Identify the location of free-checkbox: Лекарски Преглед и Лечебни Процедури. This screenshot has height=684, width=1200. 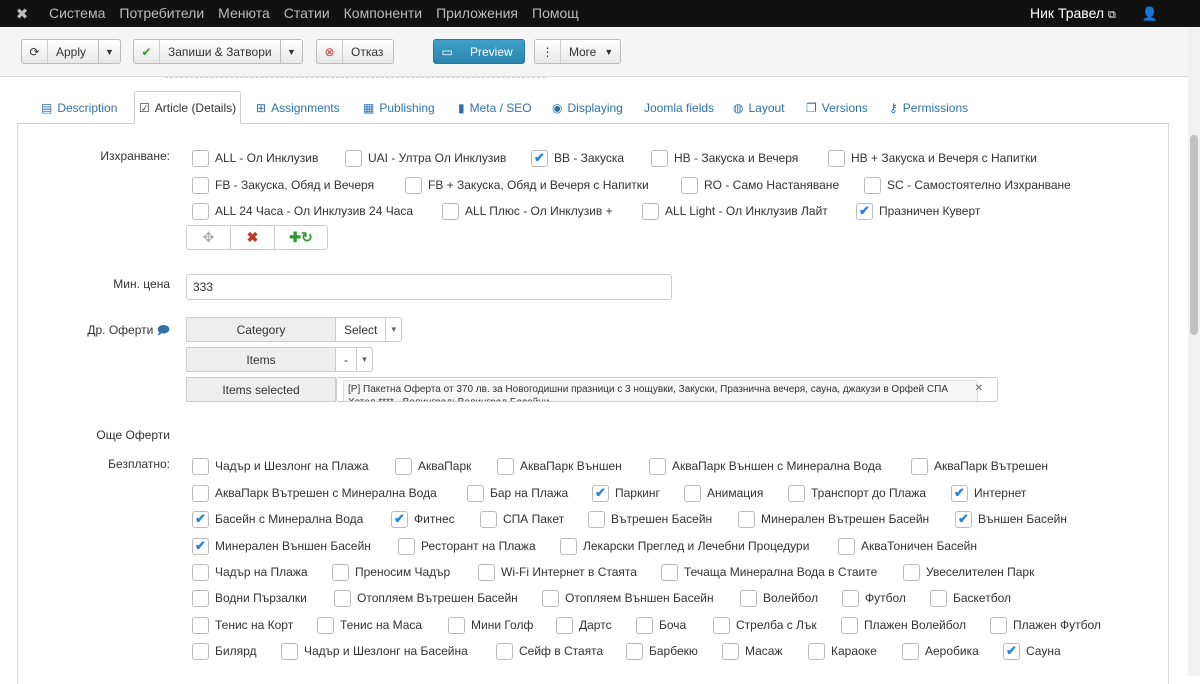
(684, 546).